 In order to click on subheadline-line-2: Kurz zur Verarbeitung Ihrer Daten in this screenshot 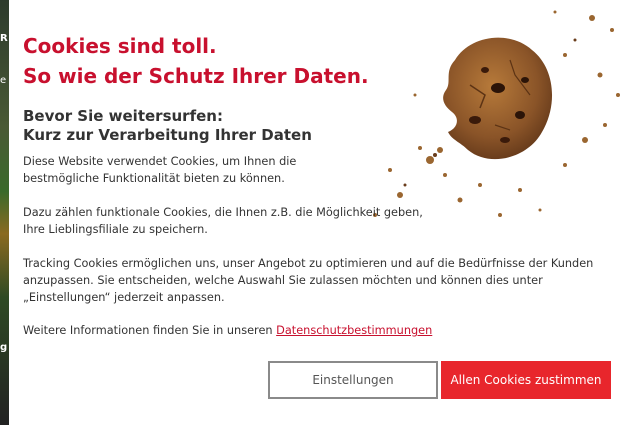, I will do `click(167, 135)`.